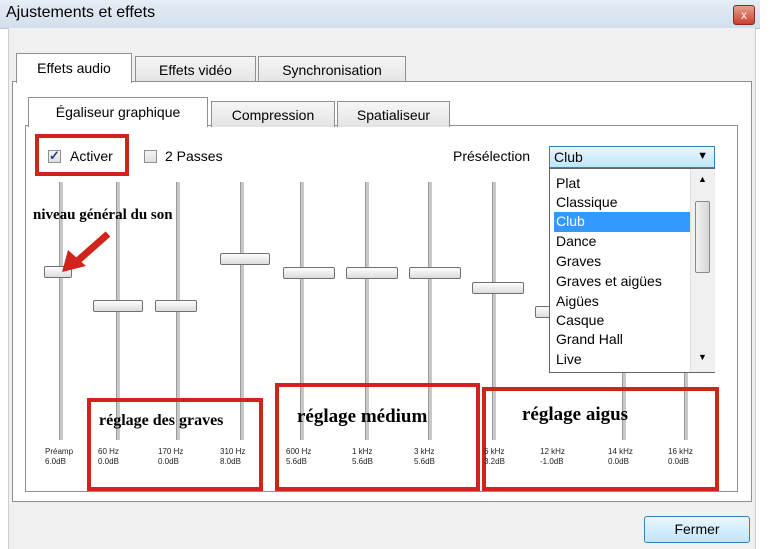 Image resolution: width=780 pixels, height=549 pixels. I want to click on slider-thumb-600hz, so click(309, 273).